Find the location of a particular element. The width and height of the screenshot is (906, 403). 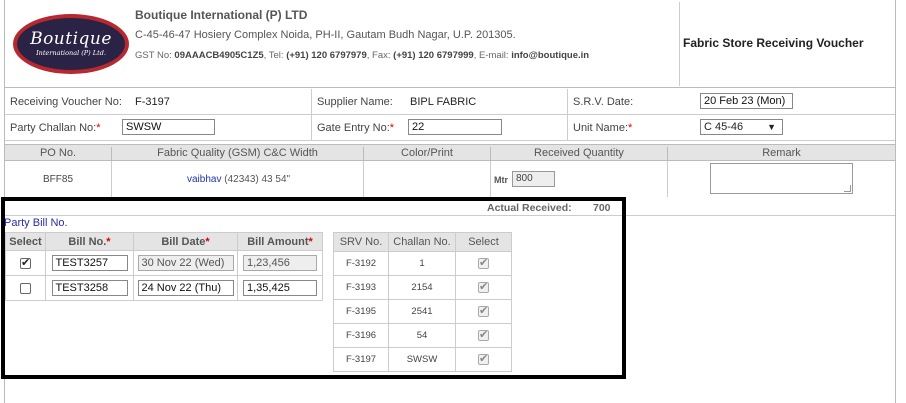

supplier-value: BIPL FABRIC is located at coordinates (443, 102).